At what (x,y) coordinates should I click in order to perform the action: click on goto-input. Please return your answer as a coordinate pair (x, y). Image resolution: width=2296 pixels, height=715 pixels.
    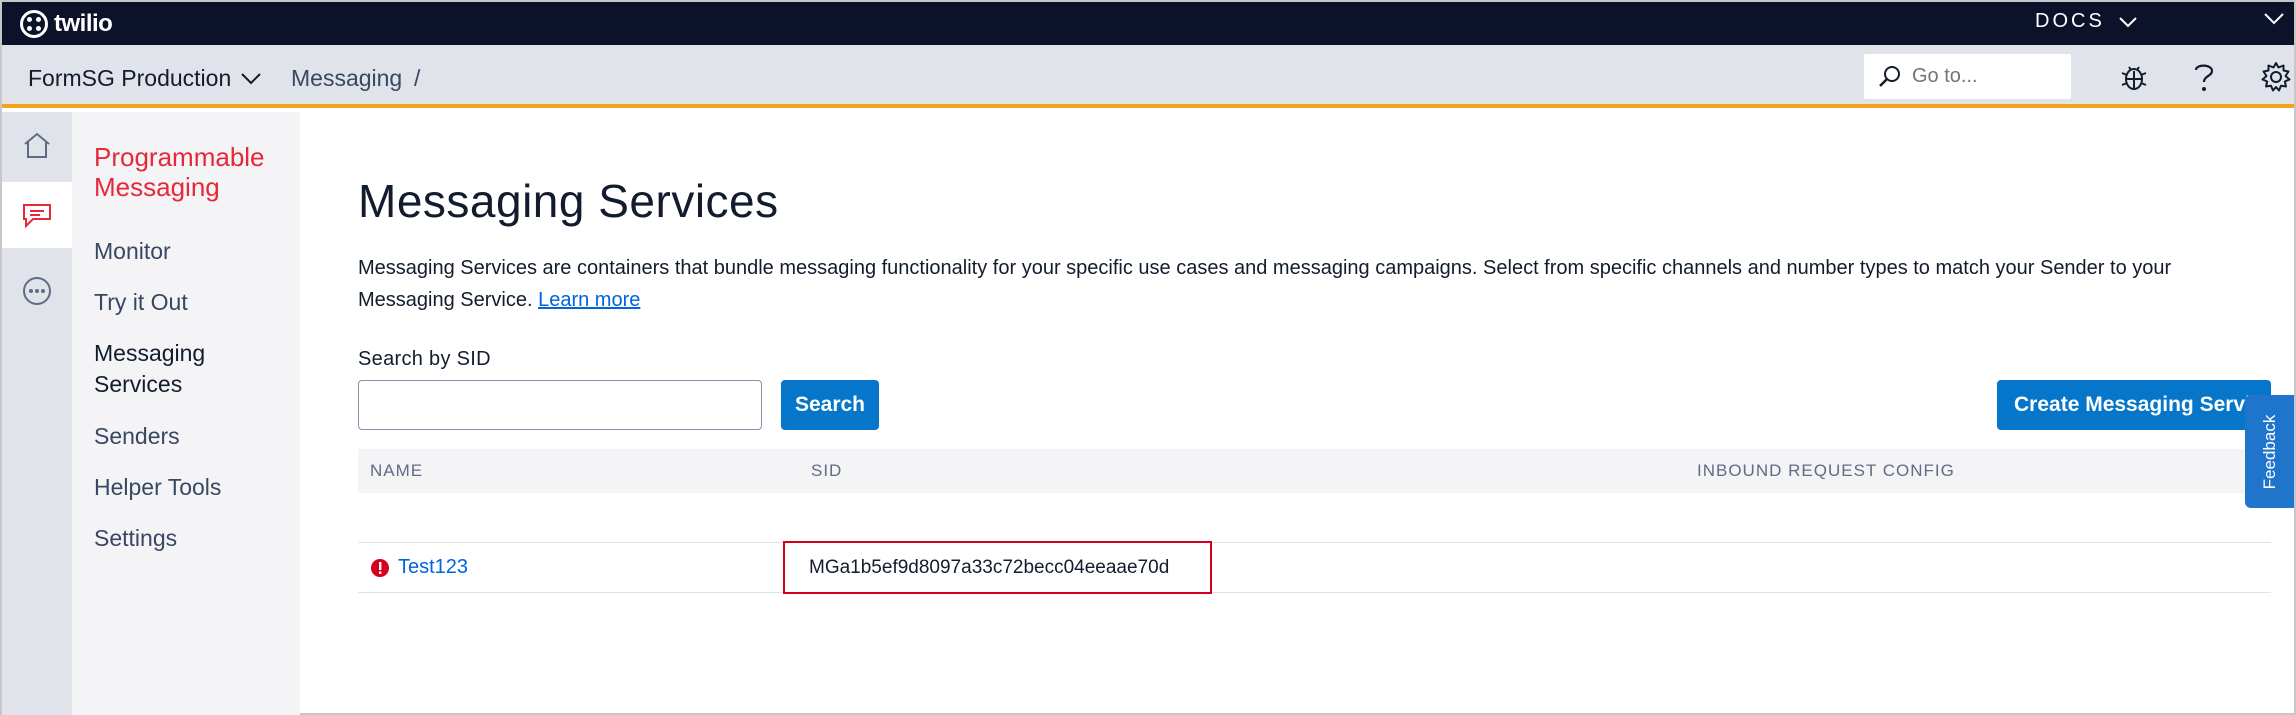
    Looking at the image, I should click on (1985, 76).